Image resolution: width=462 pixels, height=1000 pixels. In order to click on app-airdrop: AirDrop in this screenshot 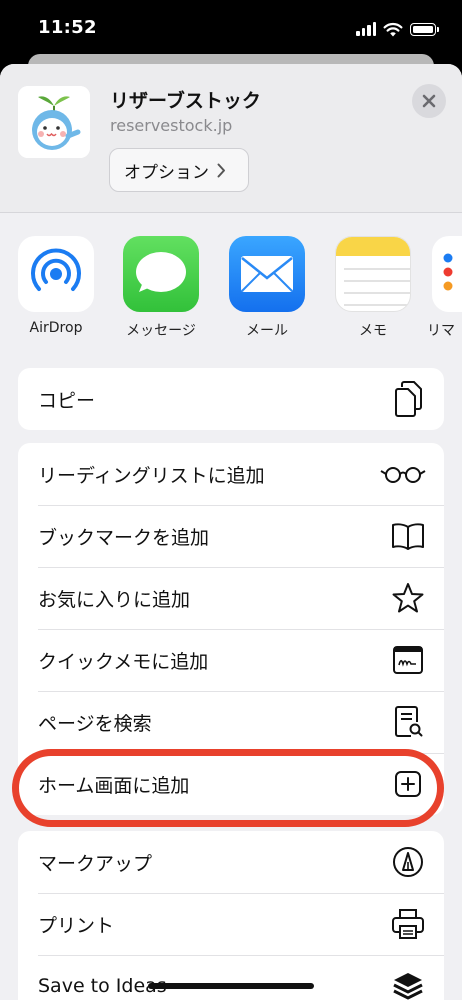, I will do `click(56, 286)`.